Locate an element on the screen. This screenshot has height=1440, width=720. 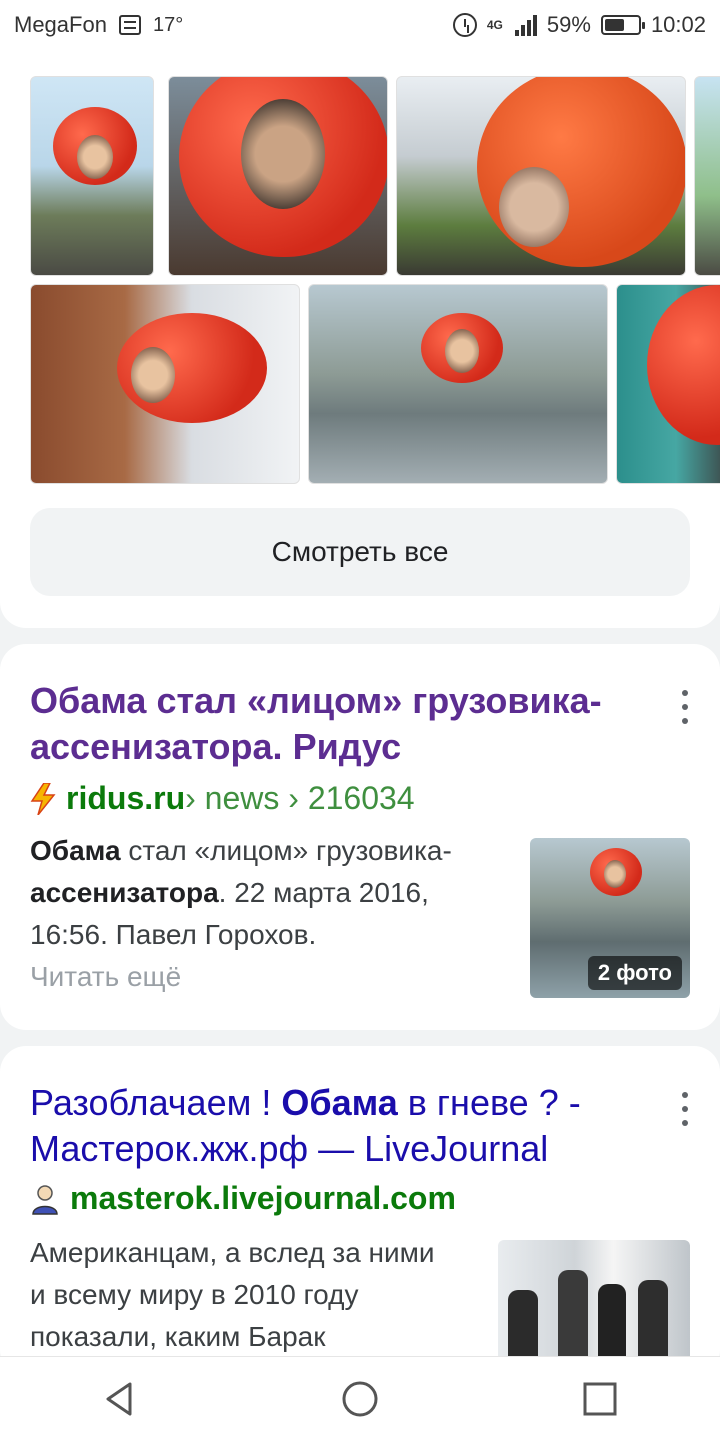
result-url: masterok.livejournal.com is located at coordinates (243, 1198).